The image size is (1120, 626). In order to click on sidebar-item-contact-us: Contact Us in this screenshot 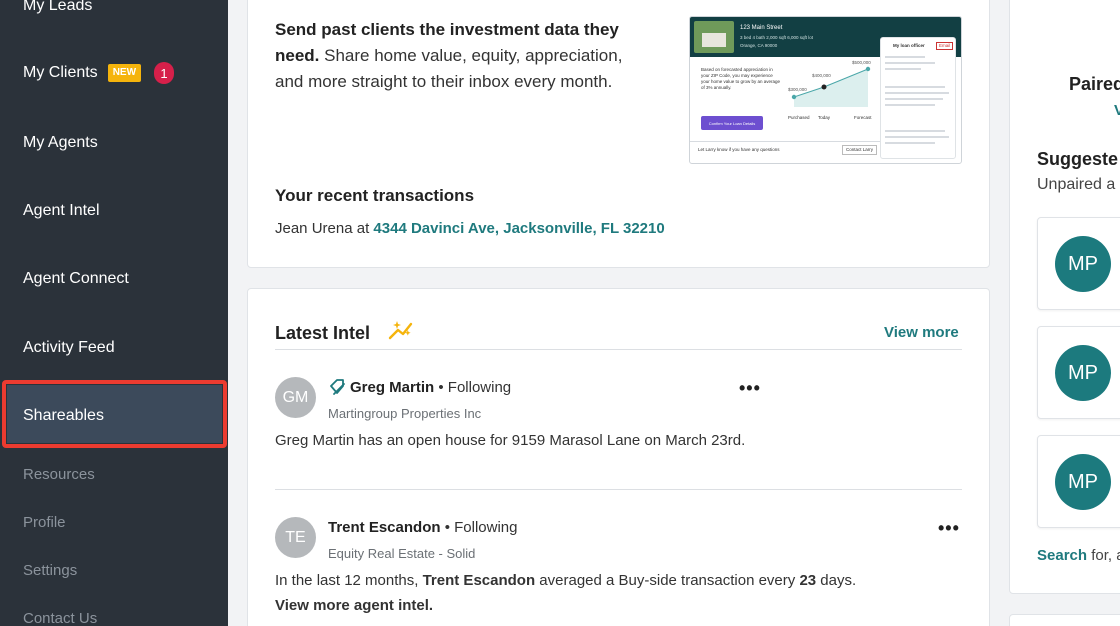, I will do `click(60, 618)`.